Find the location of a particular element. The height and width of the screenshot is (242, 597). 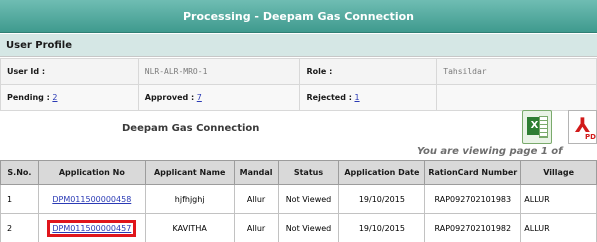

pending-count-link: 2 is located at coordinates (54, 97).